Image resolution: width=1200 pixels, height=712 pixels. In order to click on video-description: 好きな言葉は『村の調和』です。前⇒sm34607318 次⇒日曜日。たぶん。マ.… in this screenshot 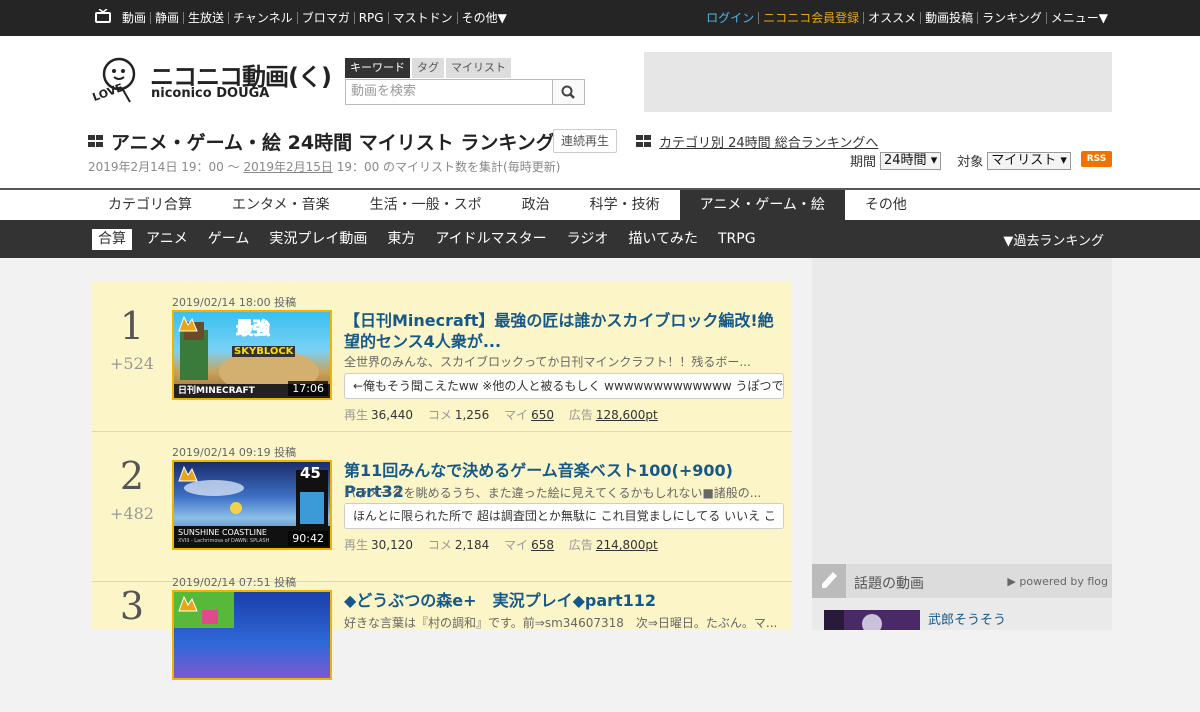, I will do `click(561, 623)`.